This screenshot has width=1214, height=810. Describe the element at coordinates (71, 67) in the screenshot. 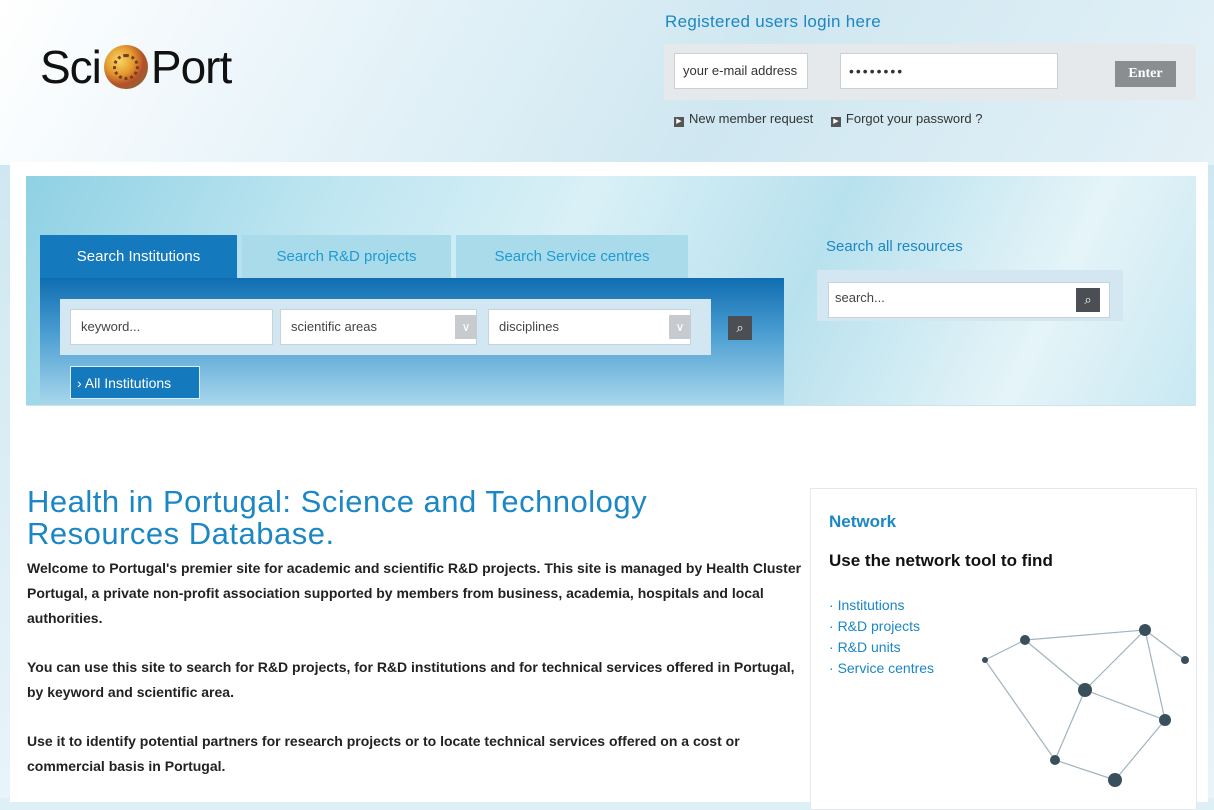

I see `logo-text-sci: Sci` at that location.